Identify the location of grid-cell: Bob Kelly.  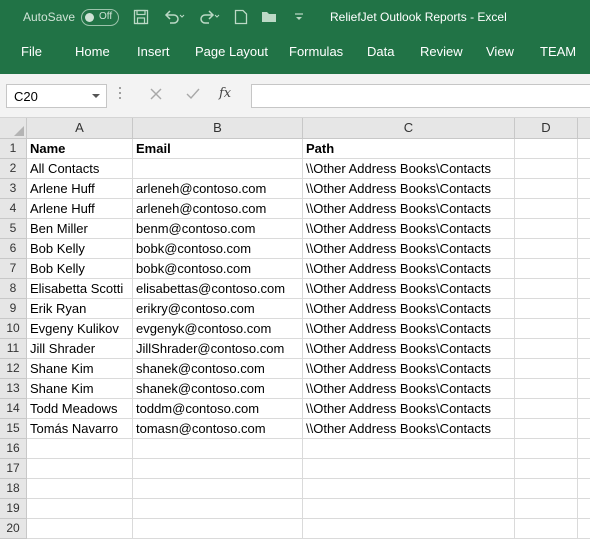
(80, 249).